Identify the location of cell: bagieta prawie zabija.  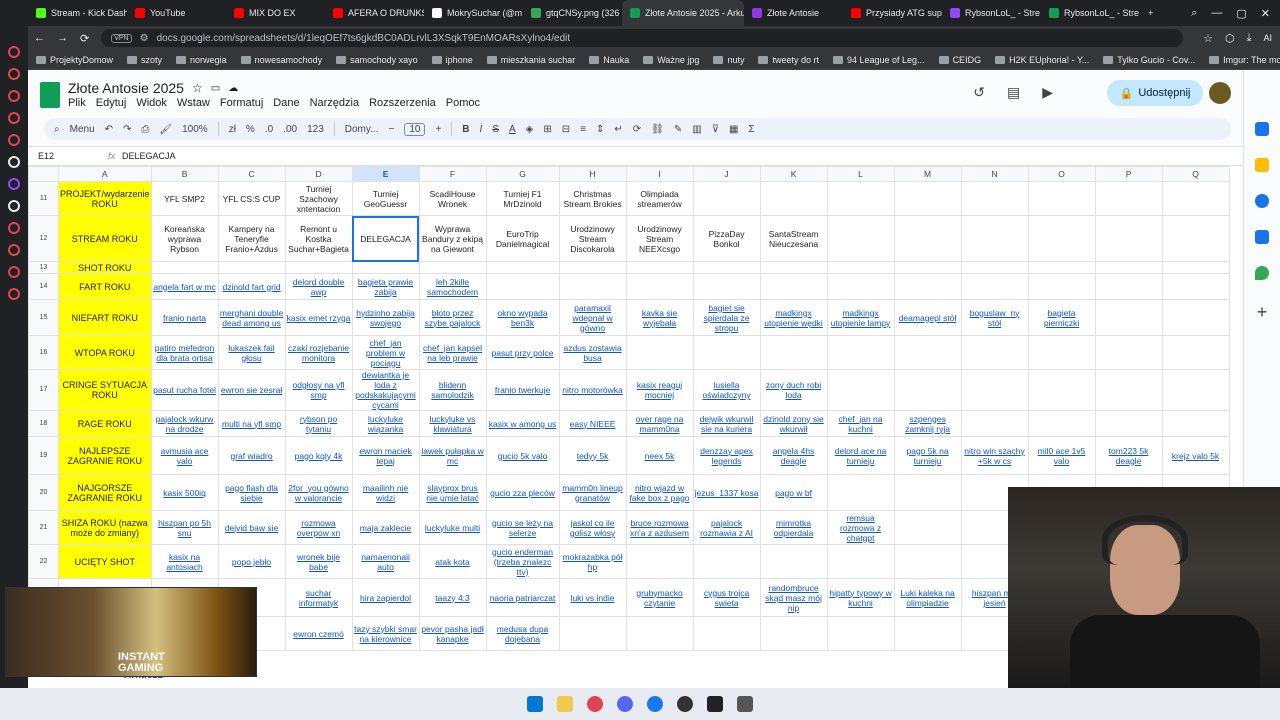
(385, 286).